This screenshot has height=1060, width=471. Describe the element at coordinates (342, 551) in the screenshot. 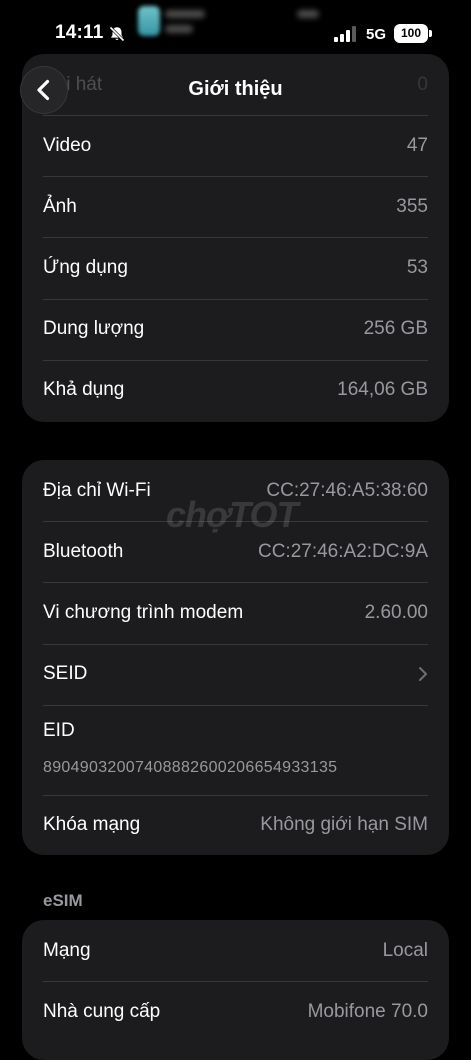

I see `row-value: CC:27:46:A2:DC:9A` at that location.